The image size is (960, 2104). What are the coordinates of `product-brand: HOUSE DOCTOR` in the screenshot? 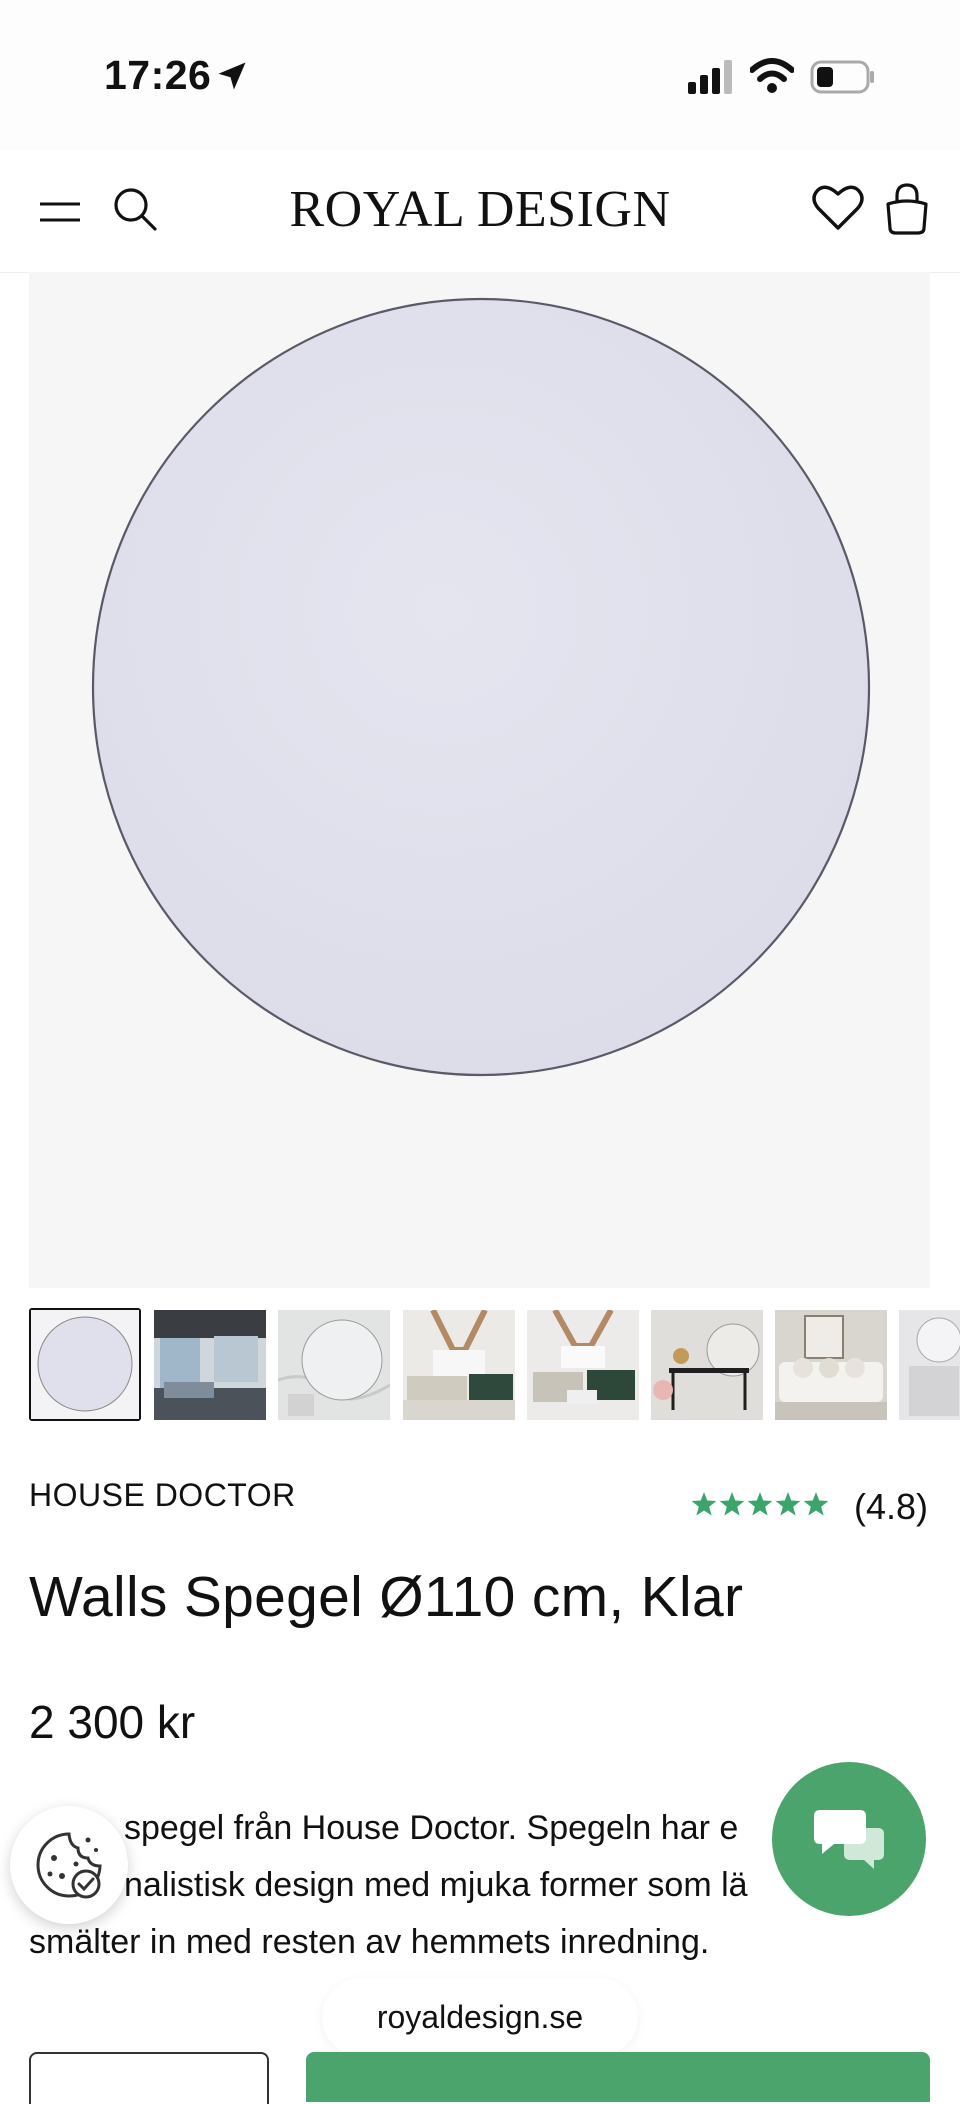 It's located at (162, 1495).